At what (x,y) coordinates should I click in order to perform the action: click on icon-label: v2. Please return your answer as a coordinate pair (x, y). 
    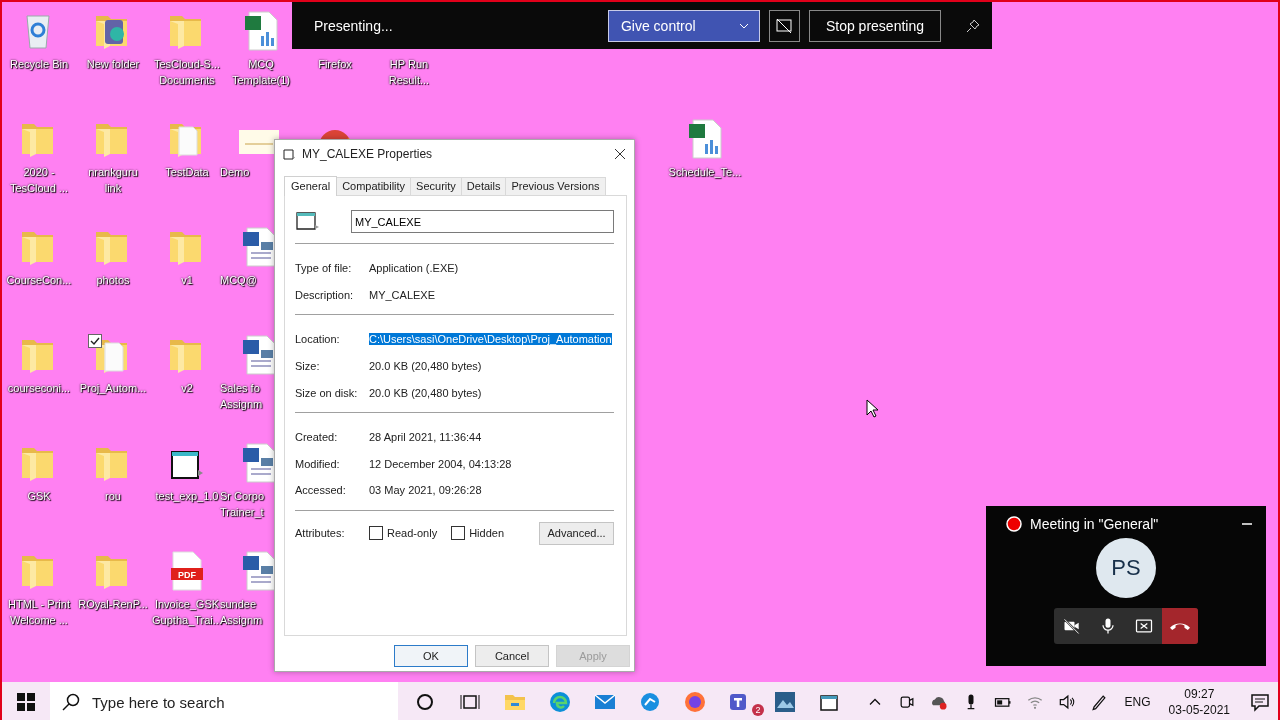
    Looking at the image, I should click on (187, 388).